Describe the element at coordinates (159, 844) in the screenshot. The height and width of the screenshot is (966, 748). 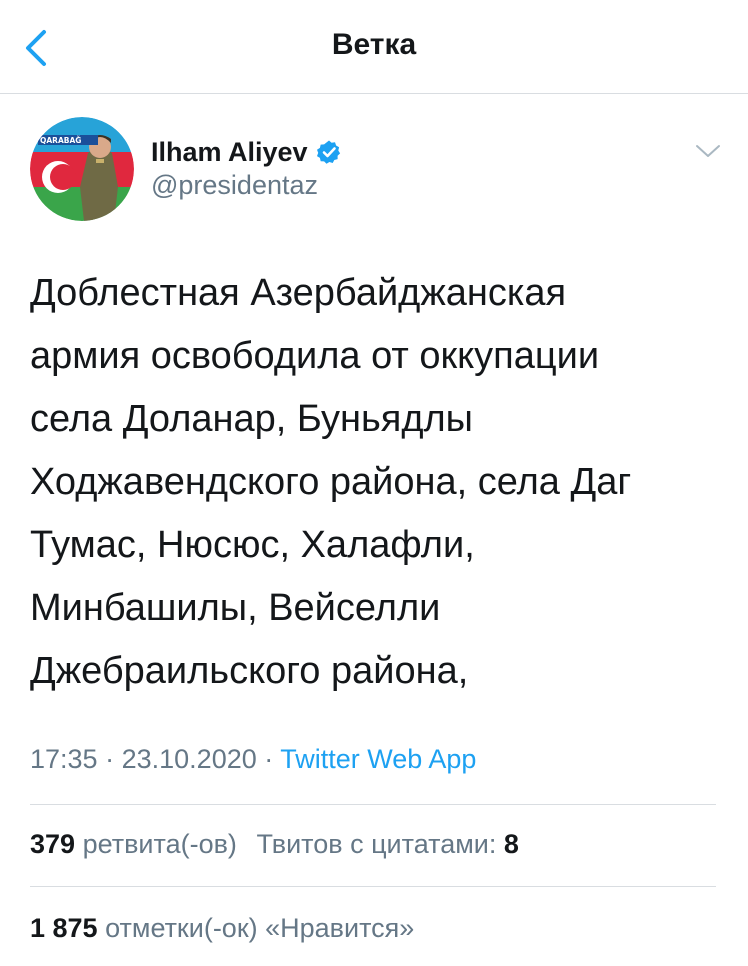
I see `retweets-label: ретвита(-ов)` at that location.